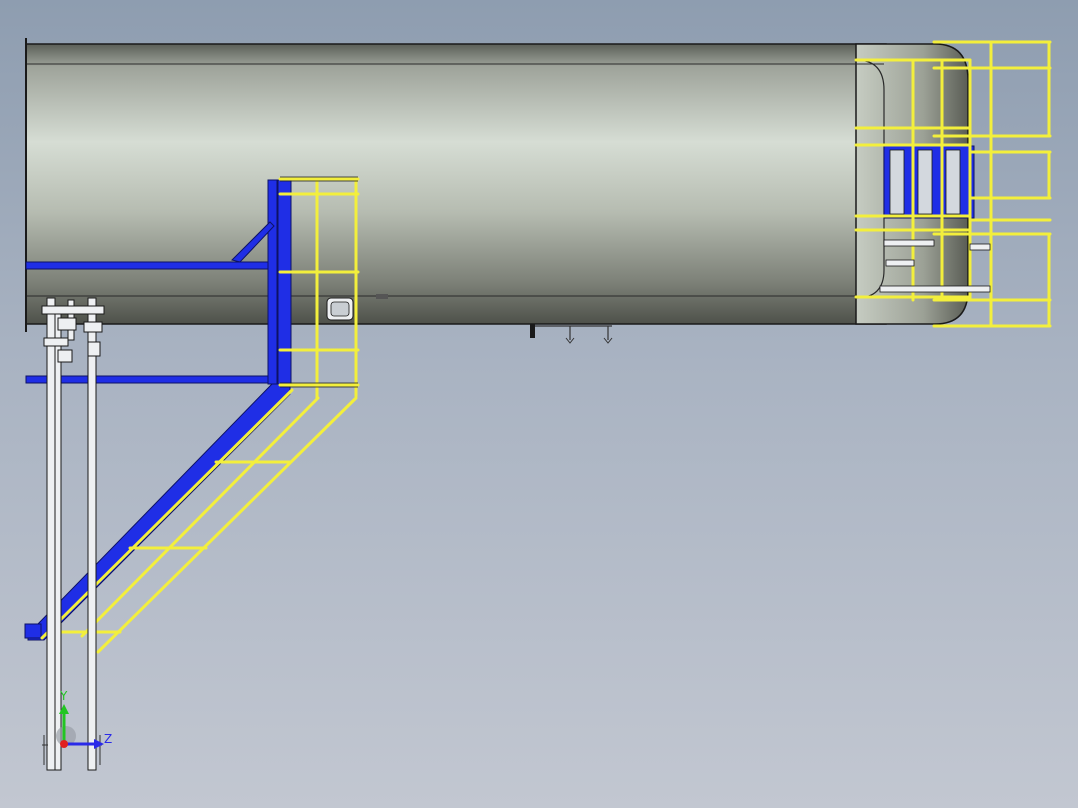 The image size is (1078, 808). I want to click on bottom-nozzle, so click(532, 331).